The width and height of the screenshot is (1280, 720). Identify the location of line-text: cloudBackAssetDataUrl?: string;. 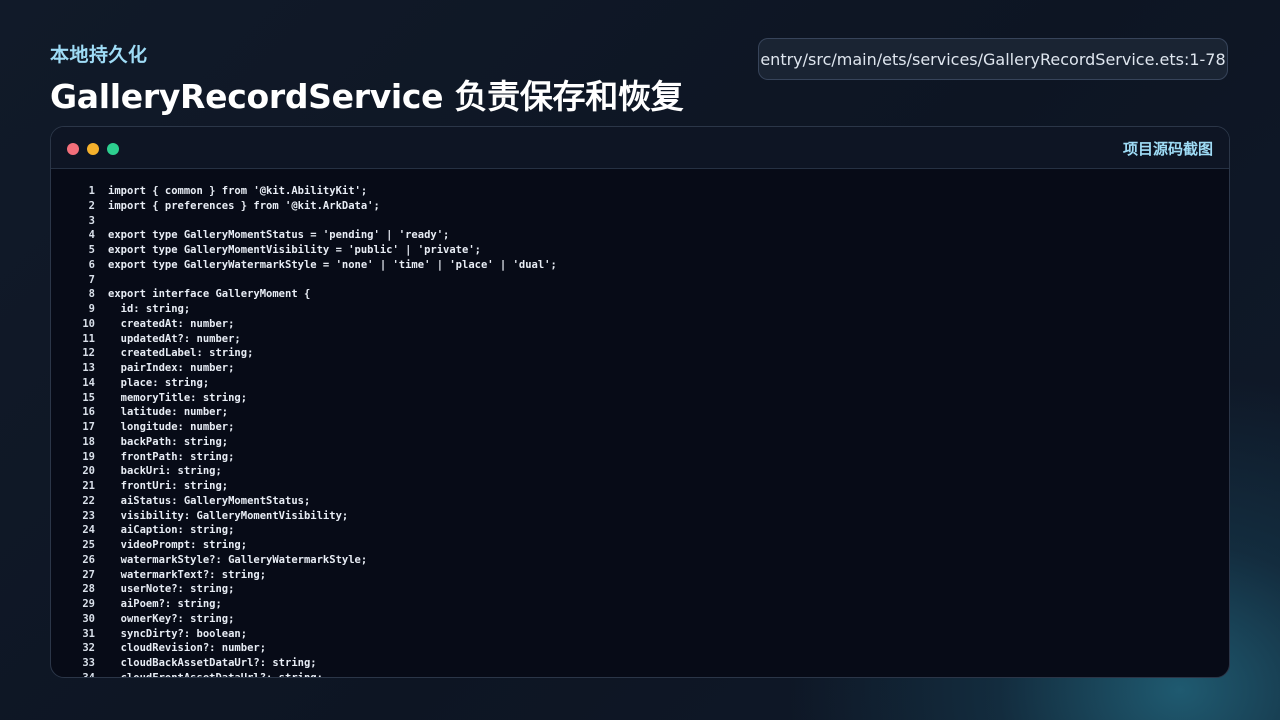
(212, 663).